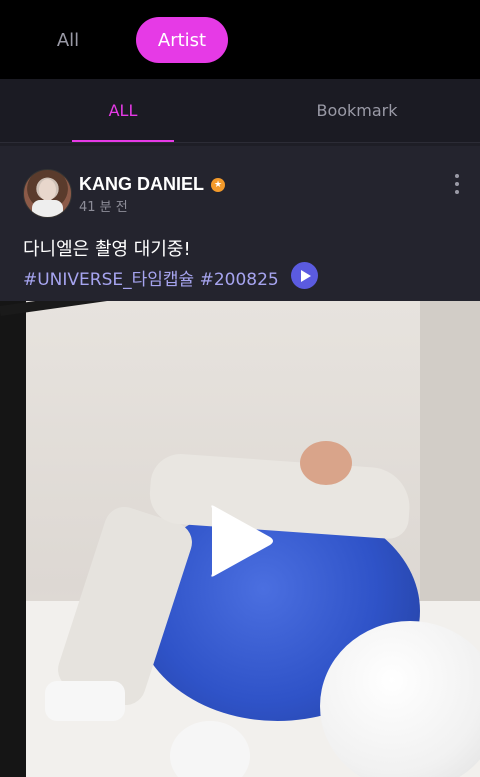 This screenshot has height=777, width=480. What do you see at coordinates (141, 184) in the screenshot?
I see `author-name: KANG DANIEL` at bounding box center [141, 184].